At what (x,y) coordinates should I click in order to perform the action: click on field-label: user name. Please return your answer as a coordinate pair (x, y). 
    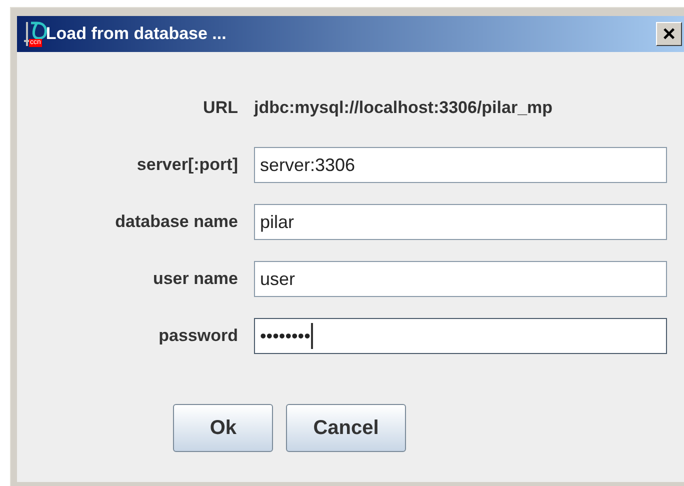
    Looking at the image, I should click on (195, 279).